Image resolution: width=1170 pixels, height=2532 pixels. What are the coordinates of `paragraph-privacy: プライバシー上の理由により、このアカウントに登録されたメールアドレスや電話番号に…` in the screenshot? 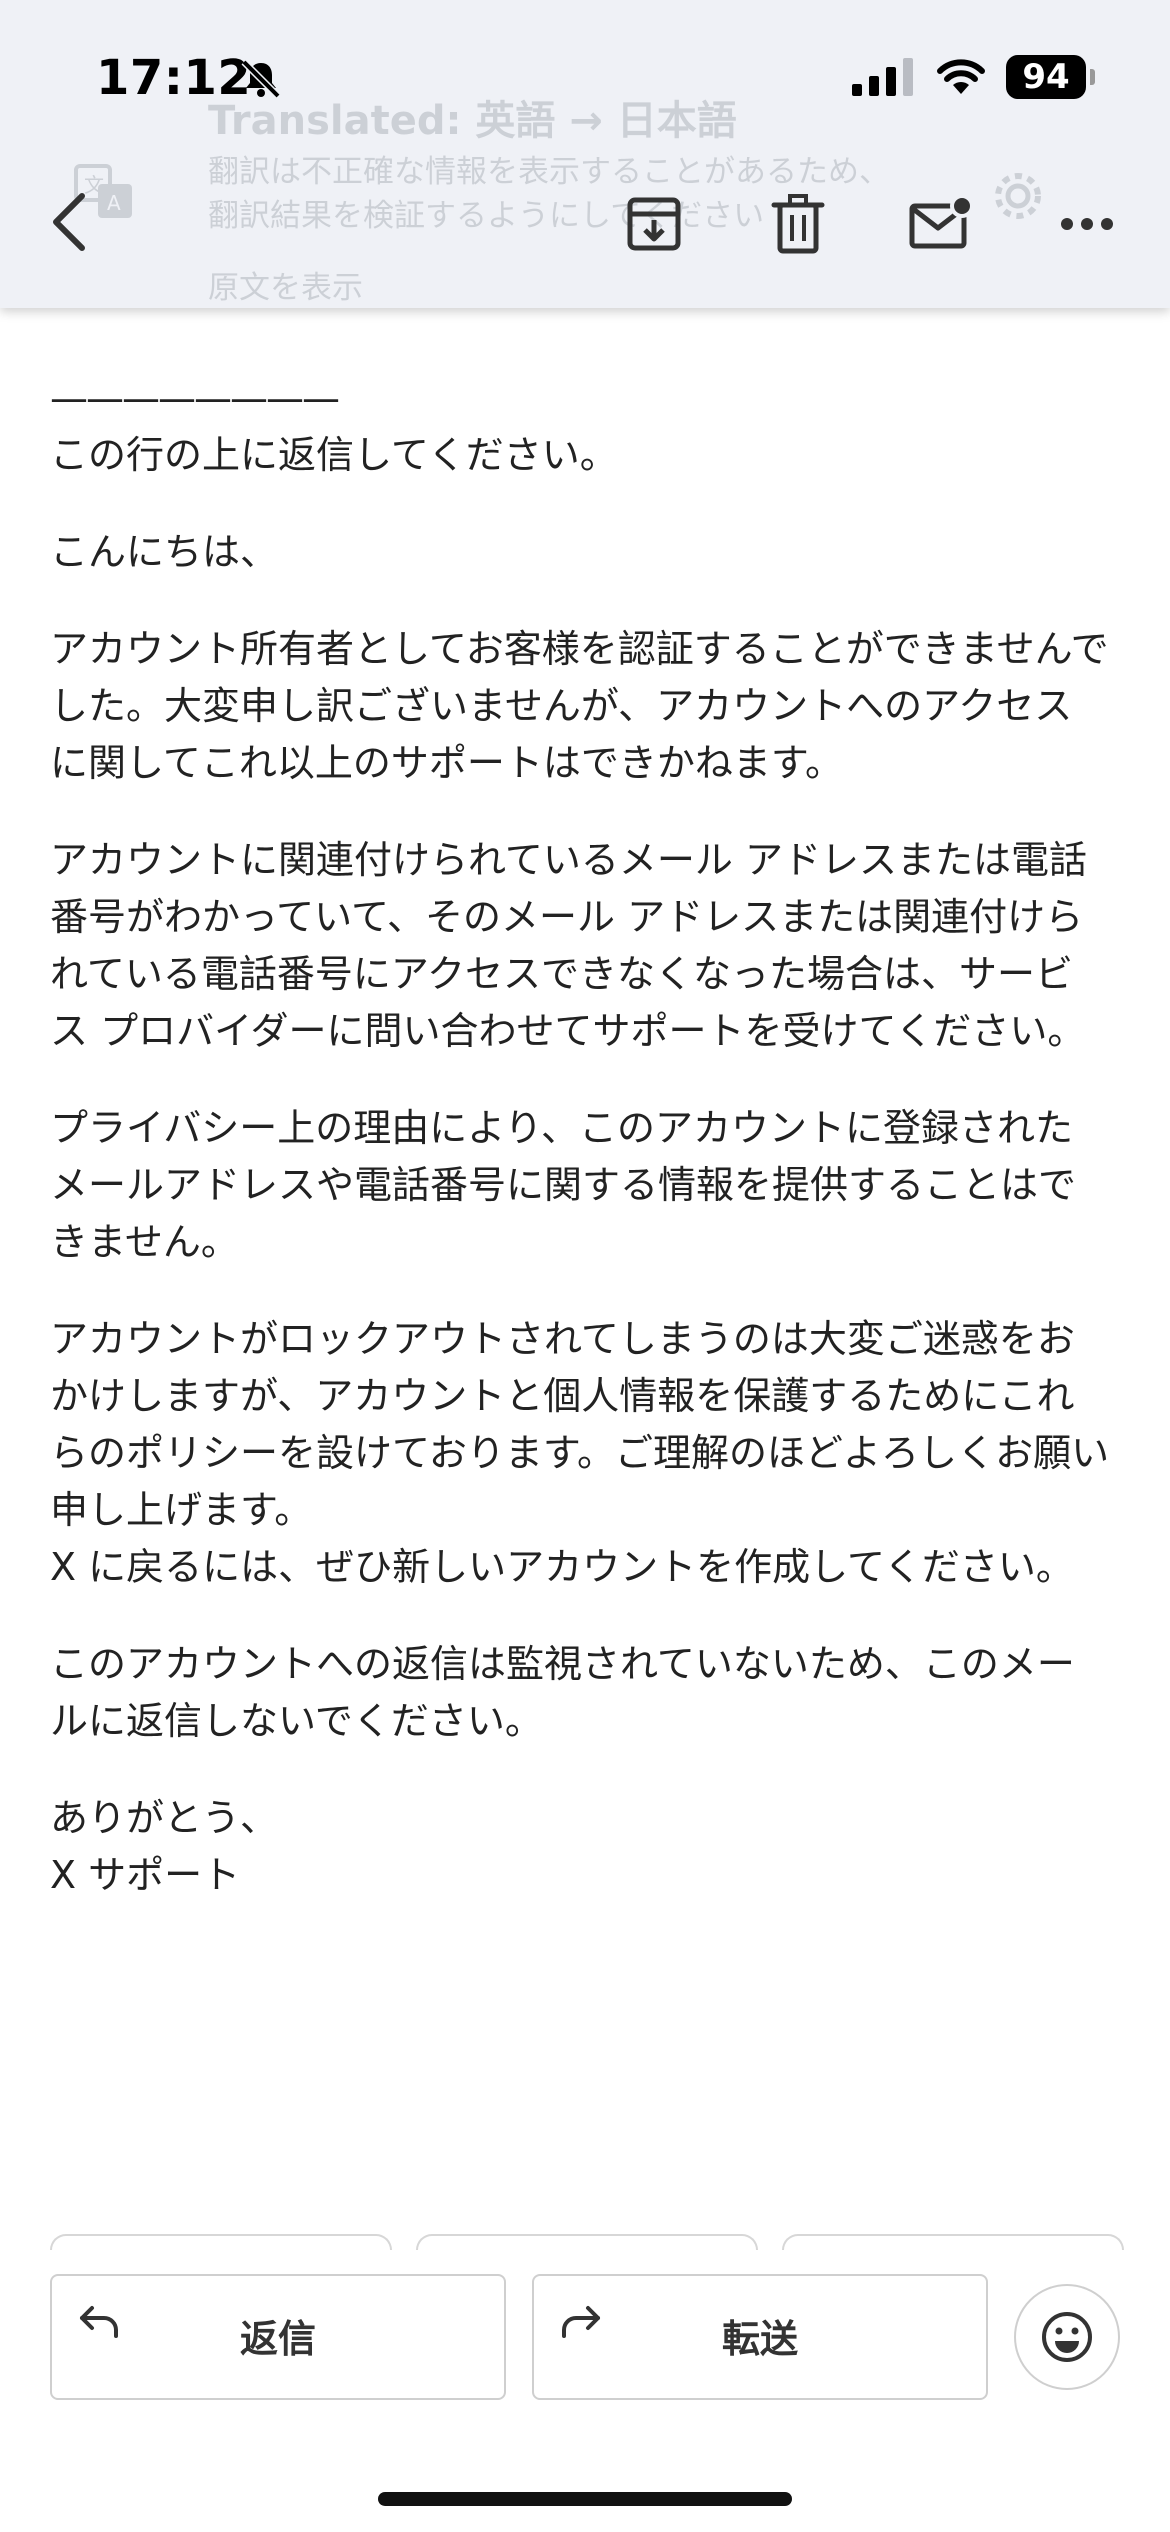 It's located at (563, 1185).